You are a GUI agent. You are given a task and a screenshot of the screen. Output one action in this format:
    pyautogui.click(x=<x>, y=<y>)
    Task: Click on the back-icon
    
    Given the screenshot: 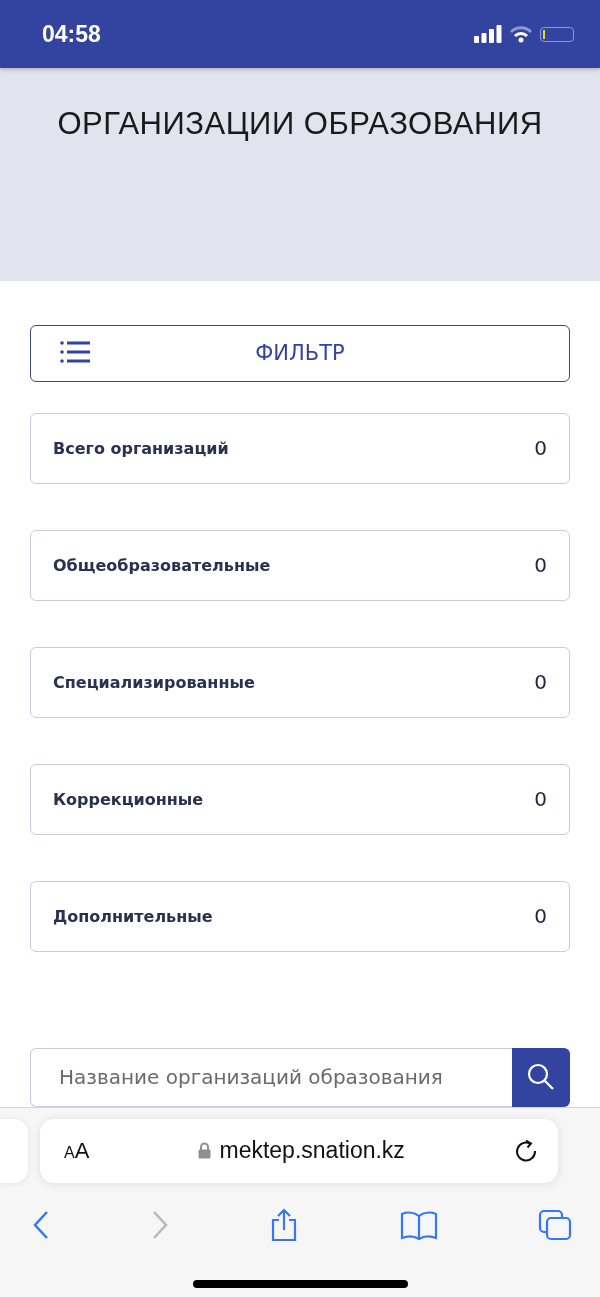 What is the action you would take?
    pyautogui.click(x=41, y=1224)
    